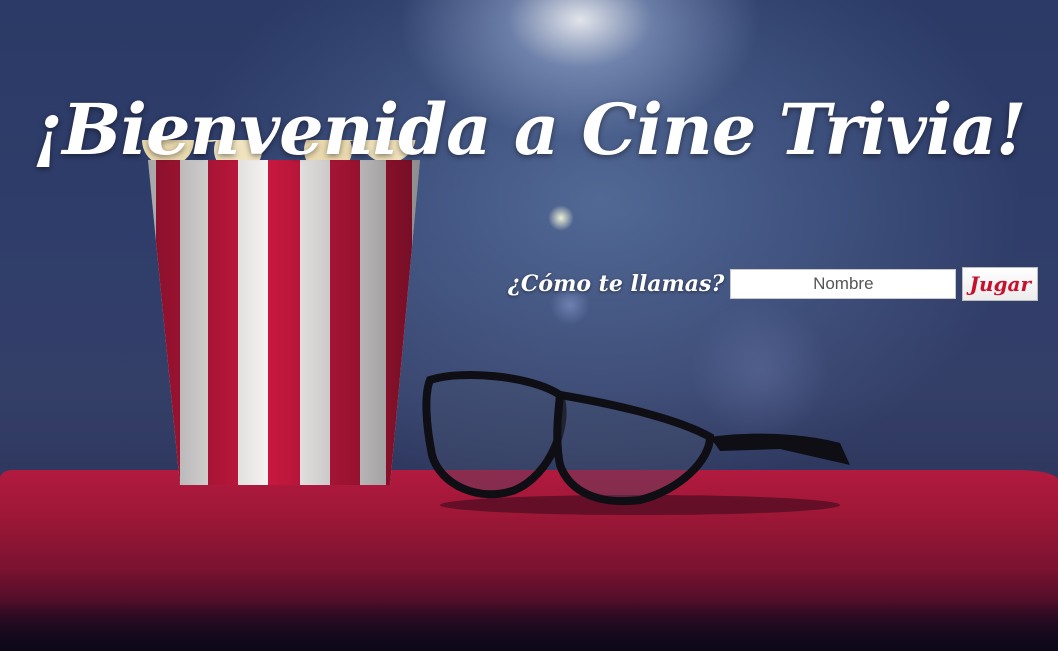 This screenshot has height=651, width=1058. What do you see at coordinates (529, 129) in the screenshot?
I see `page-title: ¡Bienvenida a Cine Trivia!` at bounding box center [529, 129].